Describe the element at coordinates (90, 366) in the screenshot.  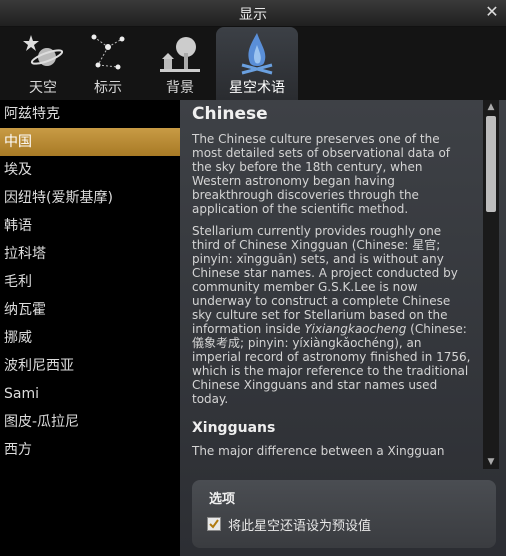
I see `list-item: 波利尼西亚` at that location.